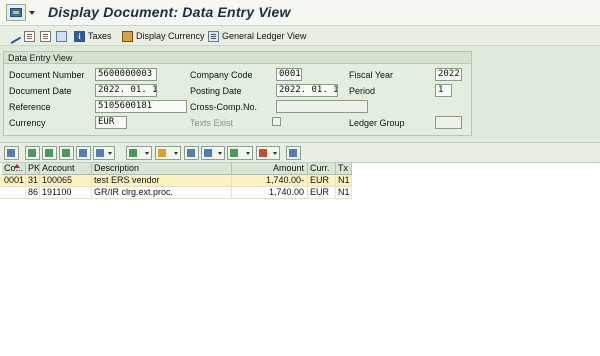 This screenshot has width=600, height=356. I want to click on page-title: Display Document: Data Entry View, so click(169, 12).